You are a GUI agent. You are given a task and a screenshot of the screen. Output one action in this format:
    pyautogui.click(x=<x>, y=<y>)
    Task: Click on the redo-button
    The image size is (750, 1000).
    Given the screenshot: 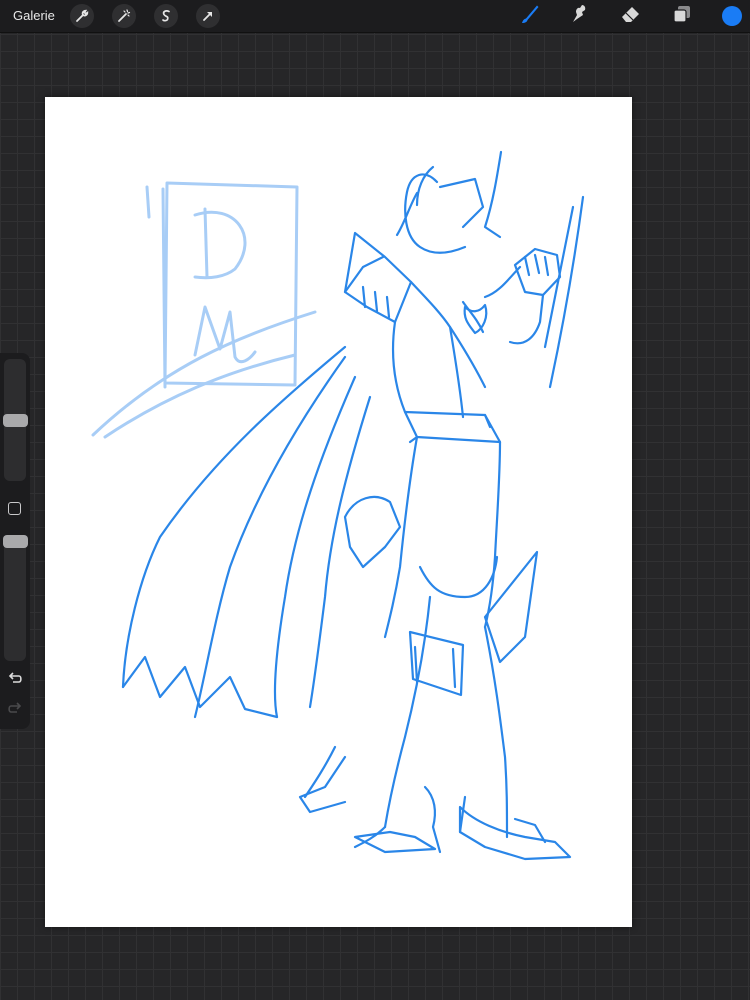 What is the action you would take?
    pyautogui.click(x=15, y=711)
    